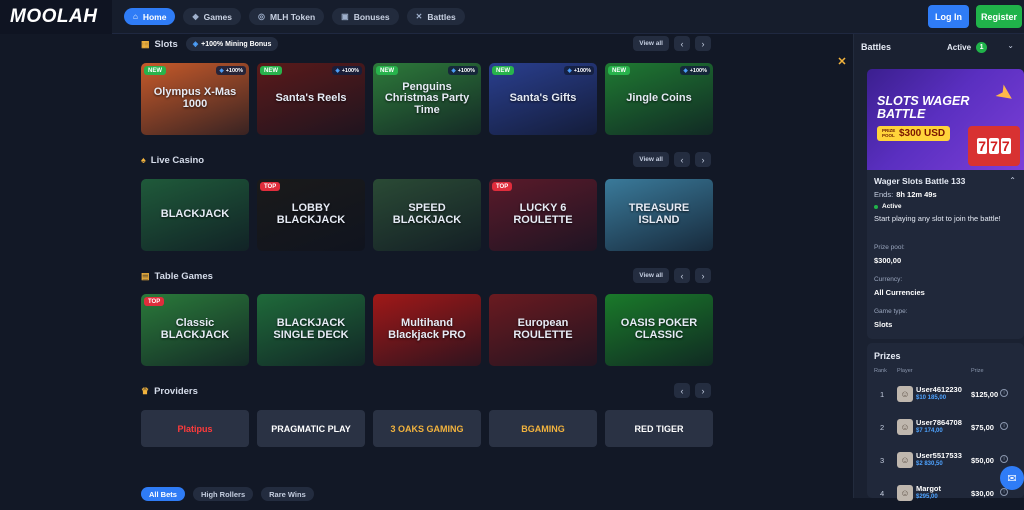 This screenshot has height=510, width=1024. I want to click on game-title: LUCKY 6 ROULETTE, so click(543, 214).